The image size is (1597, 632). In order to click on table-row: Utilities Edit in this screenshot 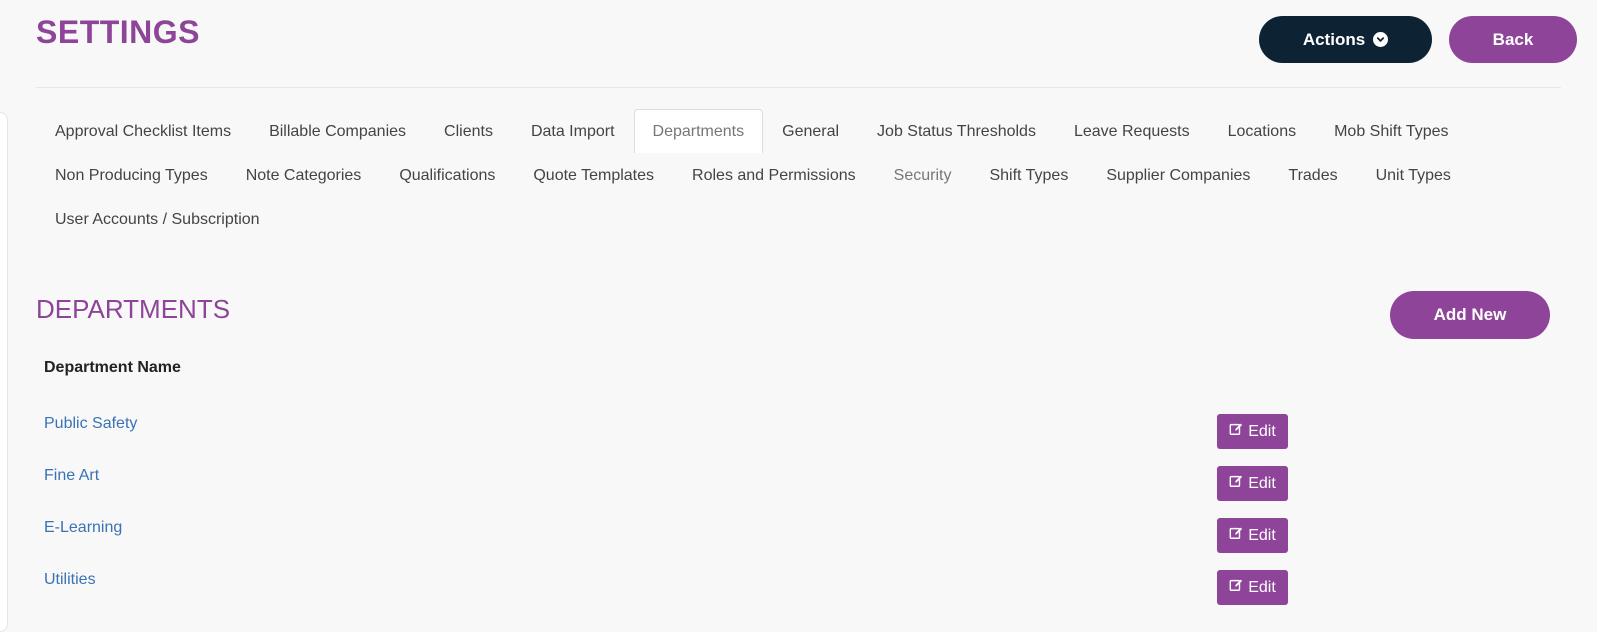, I will do `click(798, 586)`.